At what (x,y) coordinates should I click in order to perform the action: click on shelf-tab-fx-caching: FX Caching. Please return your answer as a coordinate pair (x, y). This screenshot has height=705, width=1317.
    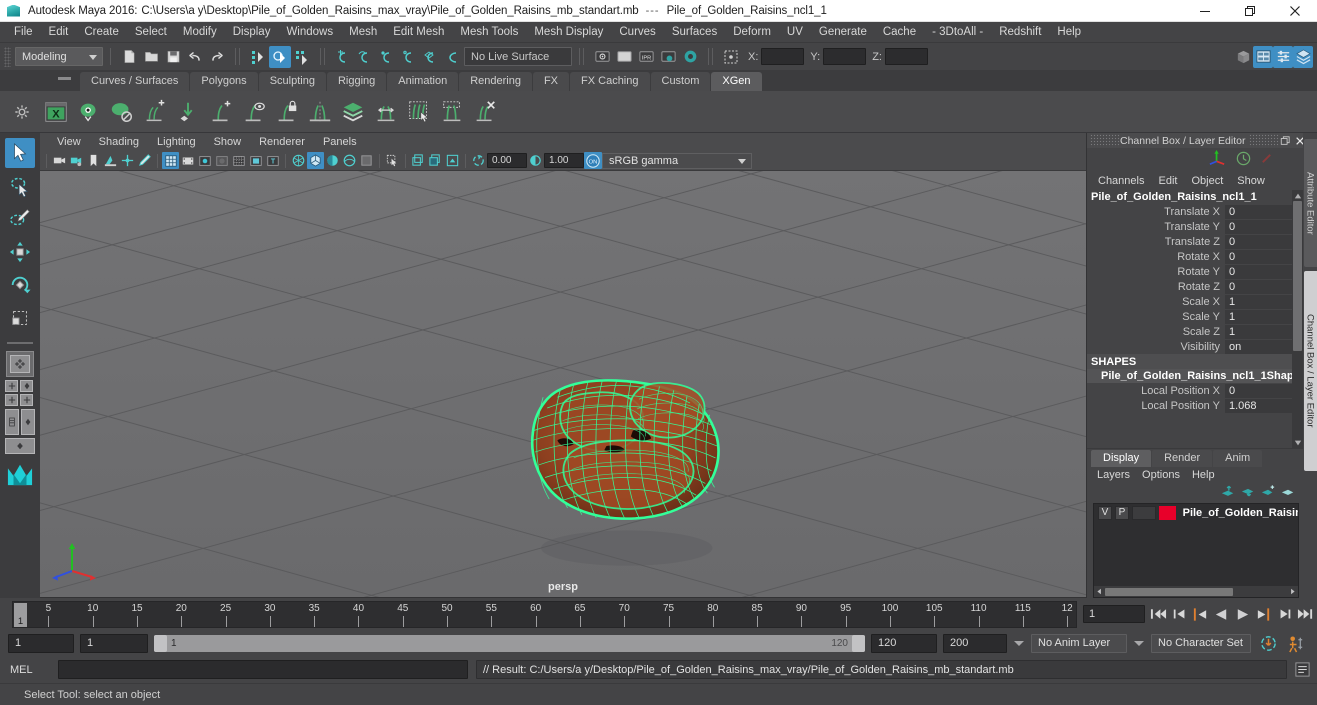
    Looking at the image, I should click on (610, 81).